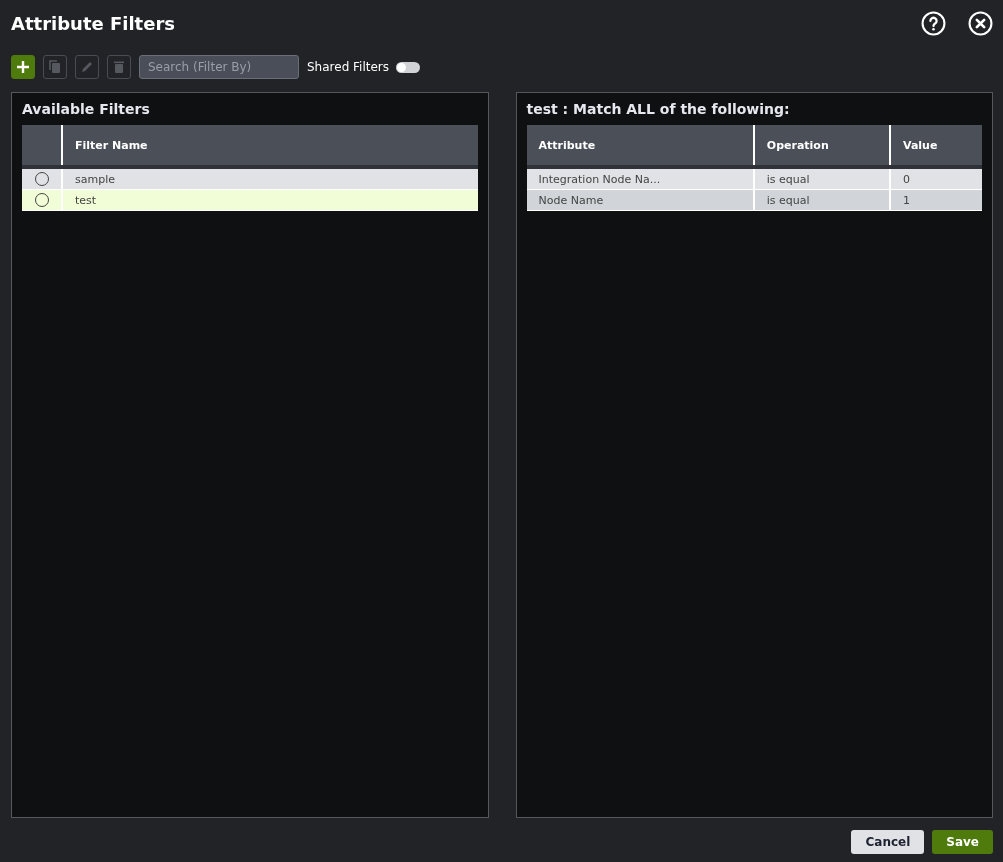 Image resolution: width=1003 pixels, height=862 pixels. Describe the element at coordinates (93, 23) in the screenshot. I see `window-title: Attribute Filters` at that location.